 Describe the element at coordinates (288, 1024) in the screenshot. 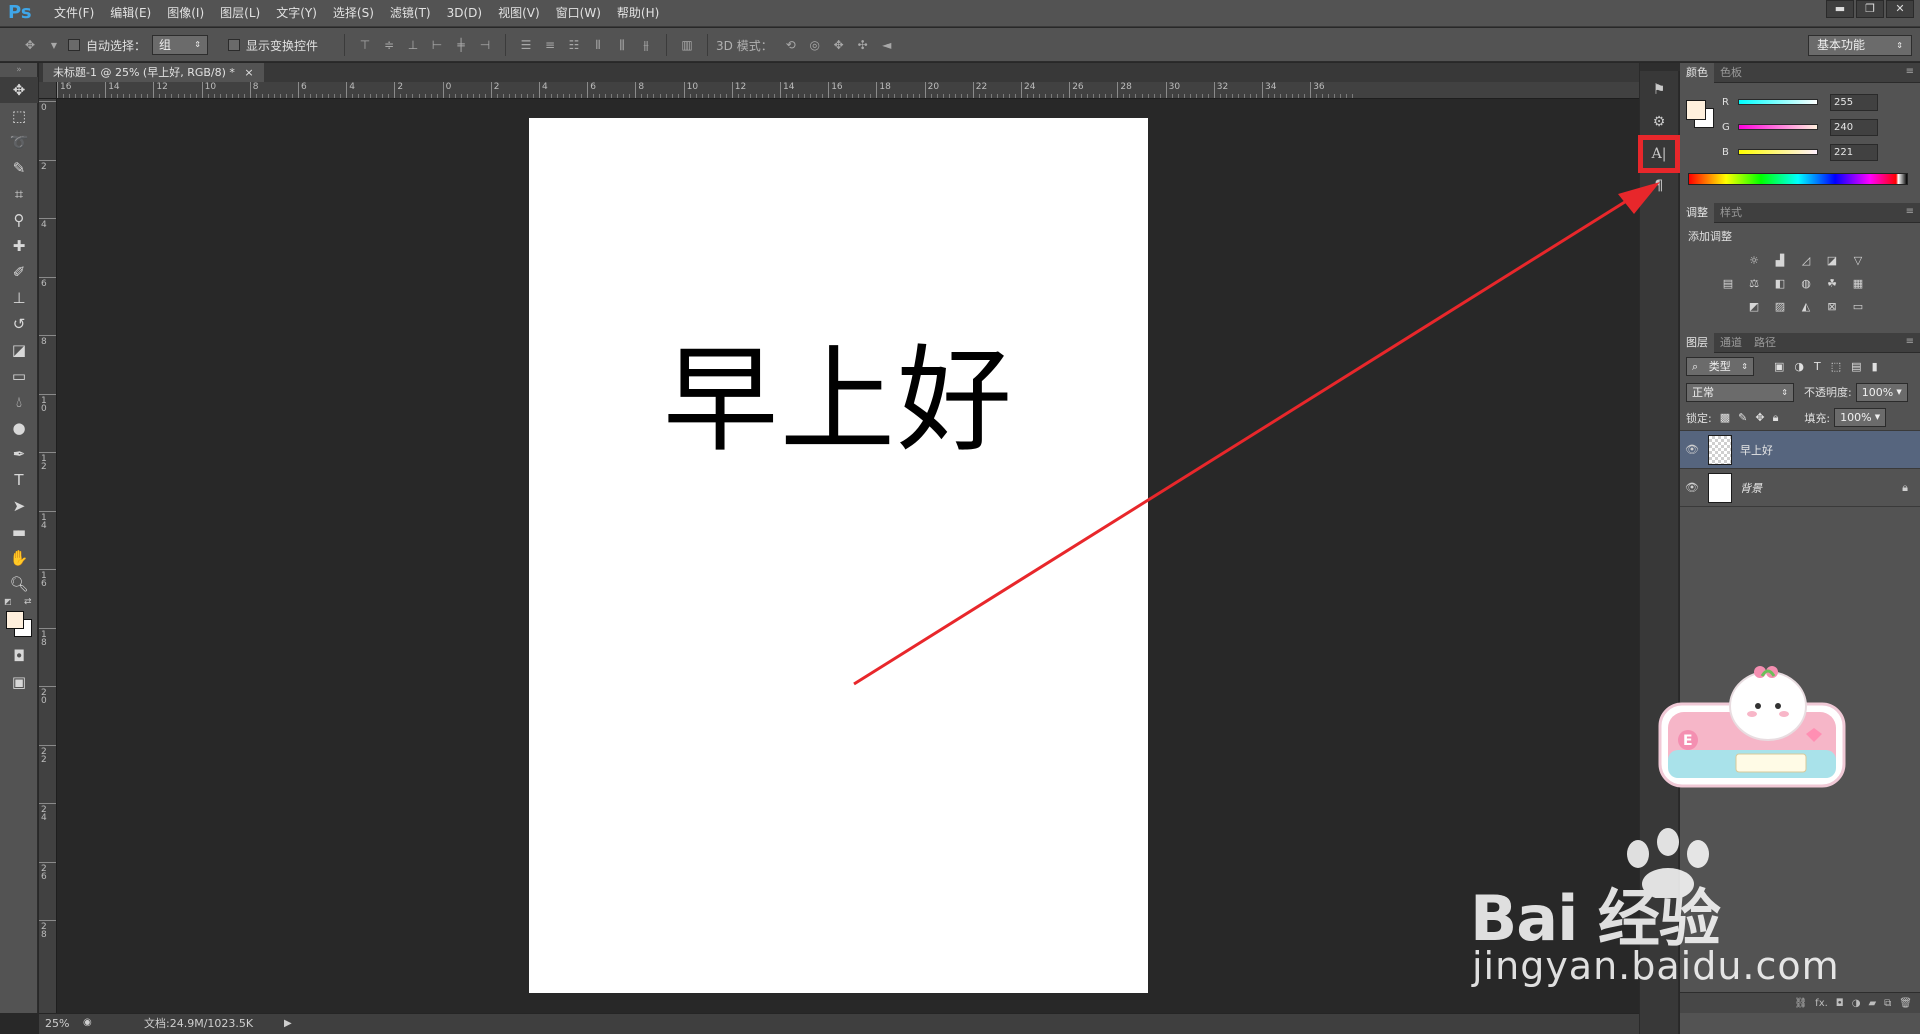

I see `status-menu-arrow: ▶` at that location.